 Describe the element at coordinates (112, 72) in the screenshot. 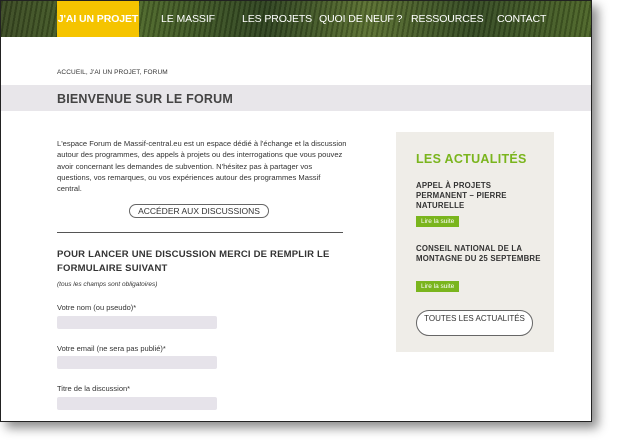

I see `breadcrumb: ACCUEIL, J'AI UN PROJET, FORUM` at that location.